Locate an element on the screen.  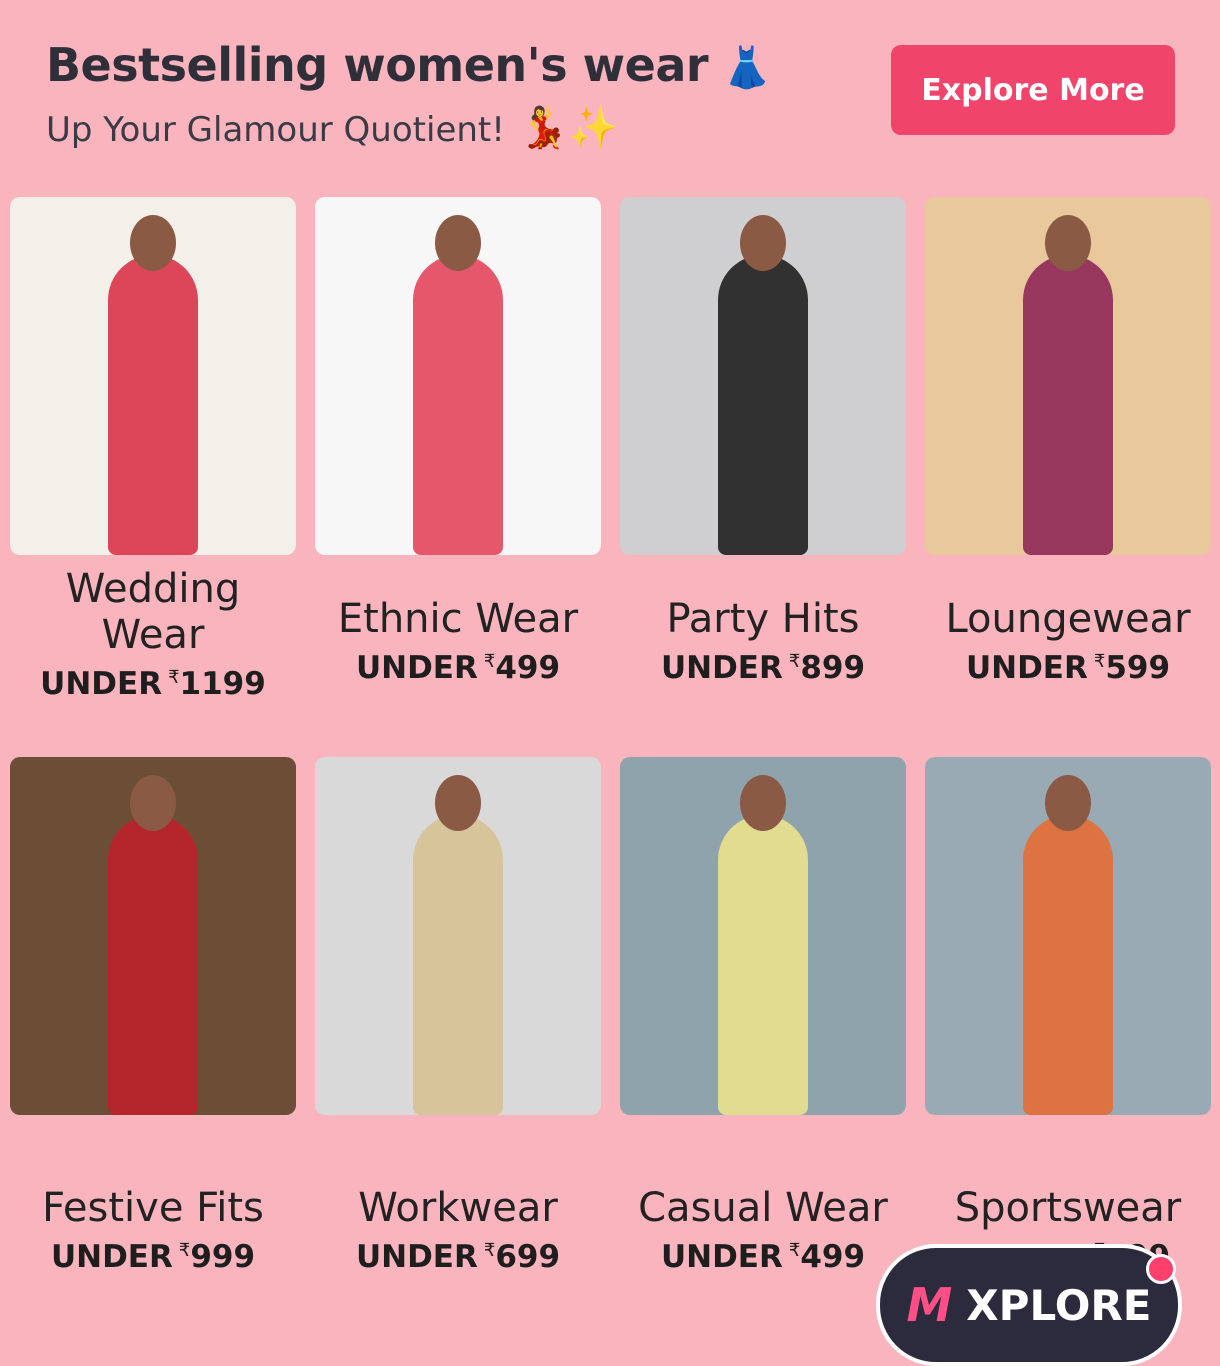
category-name: Casual Wear is located at coordinates (763, 1208).